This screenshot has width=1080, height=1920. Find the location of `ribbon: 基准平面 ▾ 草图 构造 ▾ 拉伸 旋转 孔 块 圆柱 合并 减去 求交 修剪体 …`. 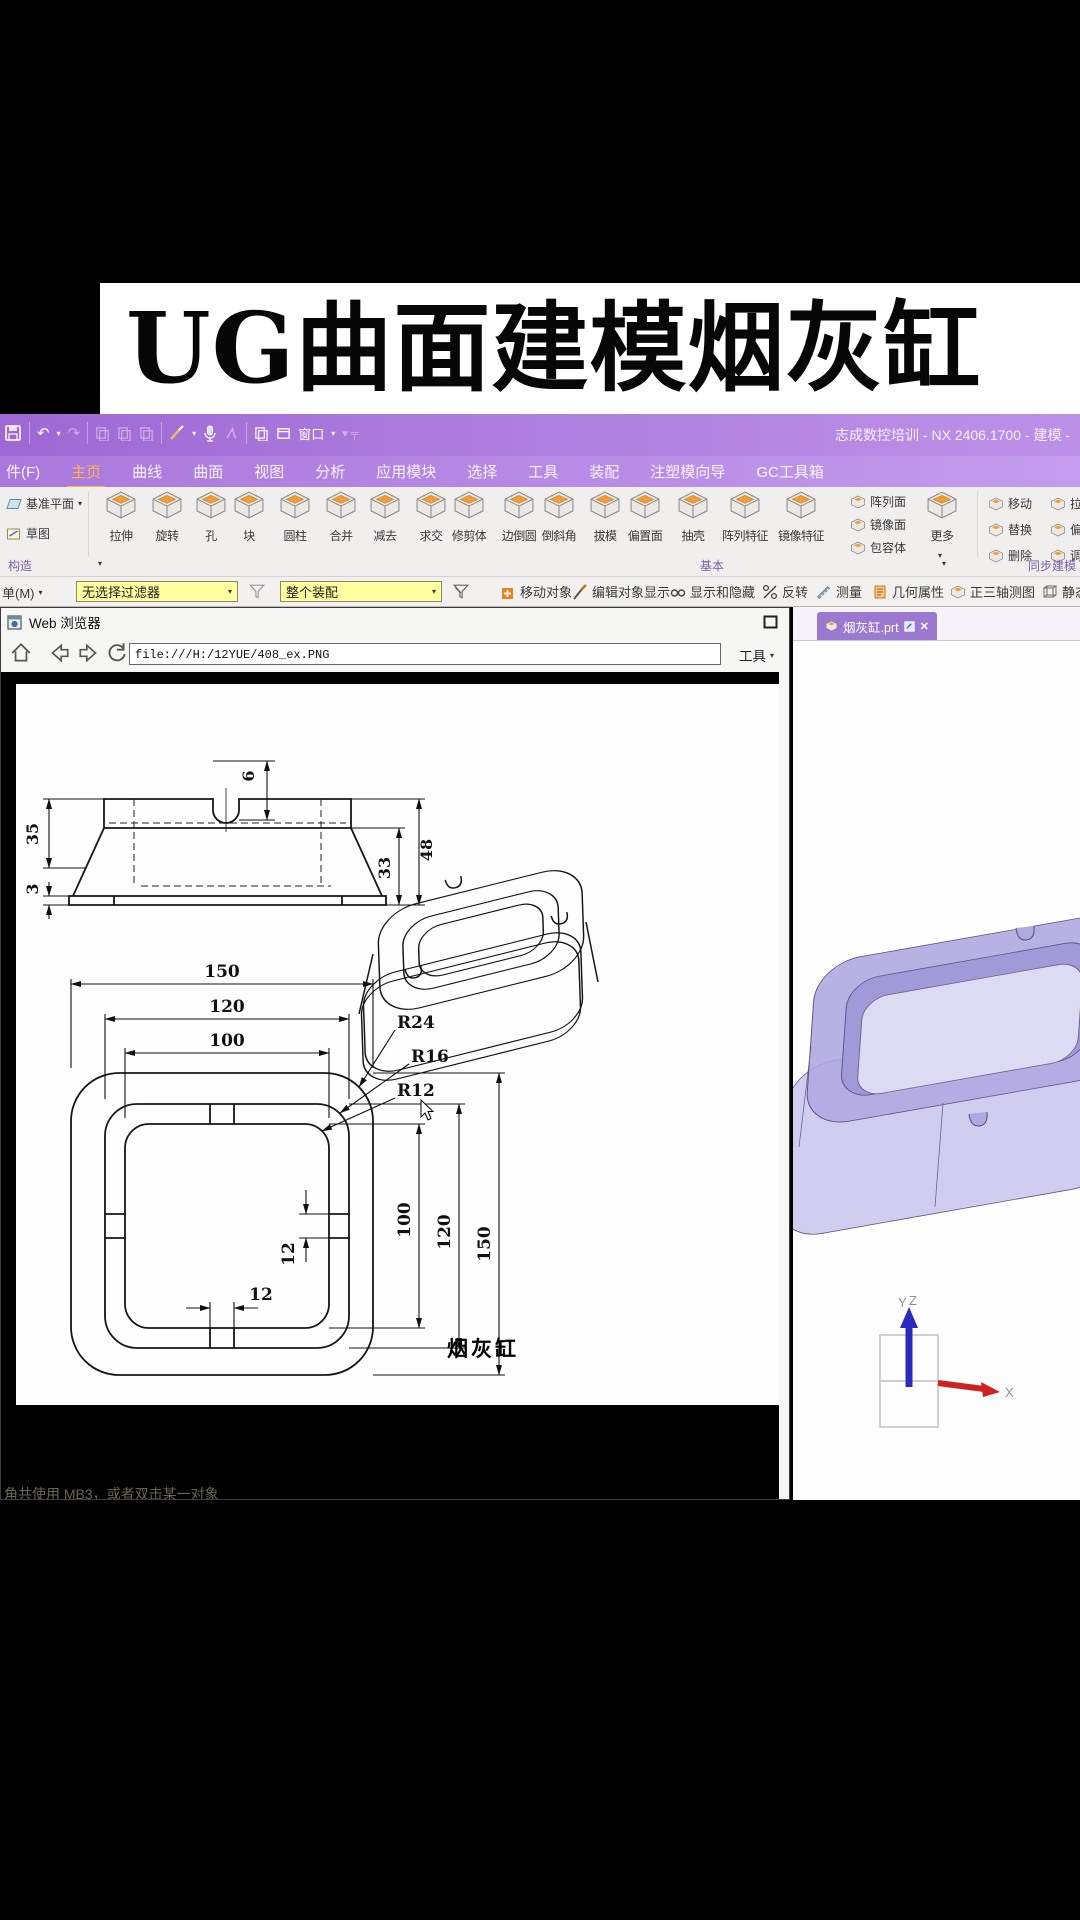

ribbon: 基准平面 ▾ 草图 构造 ▾ 拉伸 旋转 孔 块 圆柱 合并 减去 求交 修剪体 … is located at coordinates (540, 532).